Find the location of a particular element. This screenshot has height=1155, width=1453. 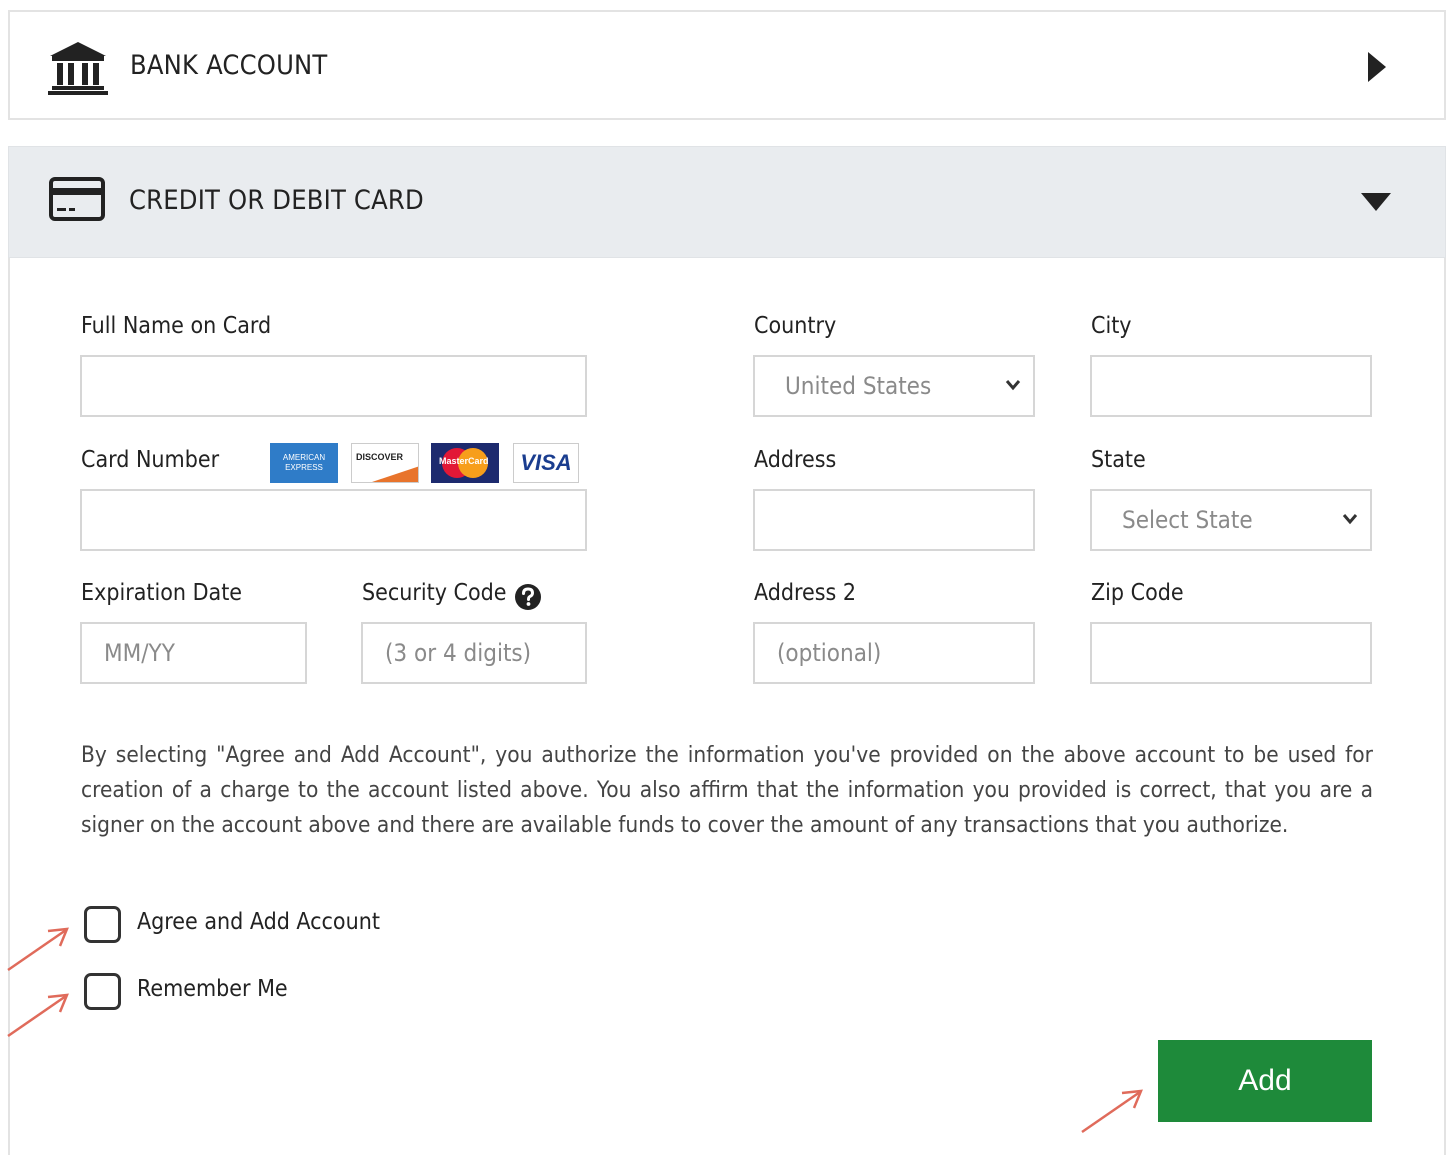

zip-code-label: Zip Code is located at coordinates (1137, 593).